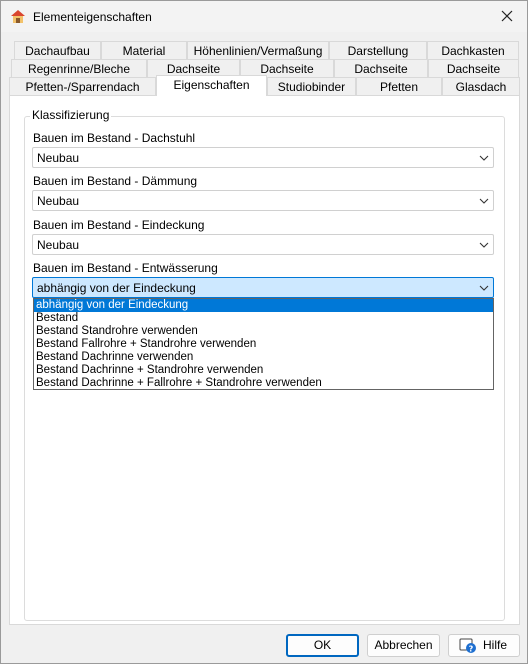 The height and width of the screenshot is (664, 528). Describe the element at coordinates (381, 68) in the screenshot. I see `tab-dachseite-3: Dachseite` at that location.